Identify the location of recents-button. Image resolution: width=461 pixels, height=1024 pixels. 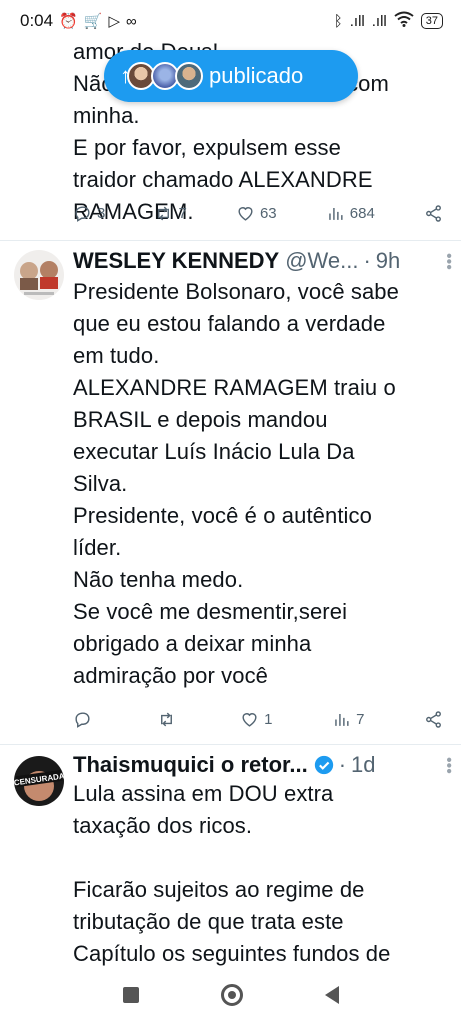
(130, 995).